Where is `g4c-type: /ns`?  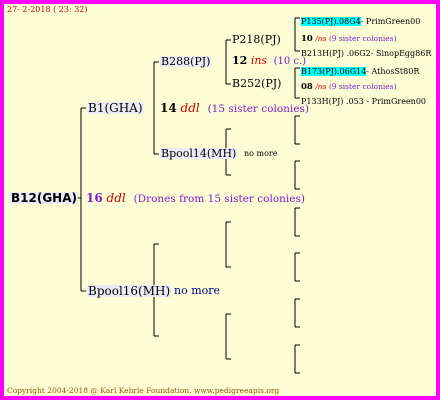 g4c-type: /ns is located at coordinates (321, 86).